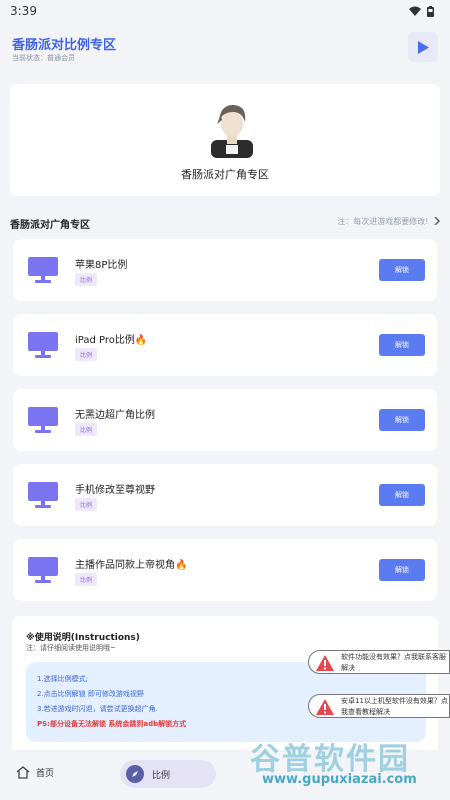 Image resolution: width=450 pixels, height=800 pixels. Describe the element at coordinates (339, 779) in the screenshot. I see `watermark-url: www.gupuxiazai.com` at that location.